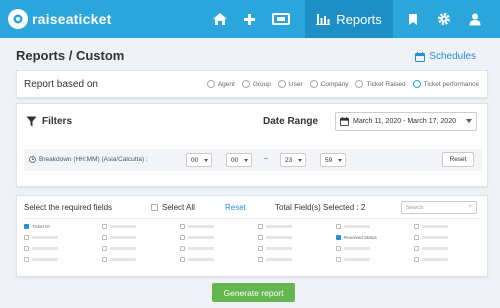 The height and width of the screenshot is (308, 500). I want to click on page-title: Reports / Custom, so click(70, 55).